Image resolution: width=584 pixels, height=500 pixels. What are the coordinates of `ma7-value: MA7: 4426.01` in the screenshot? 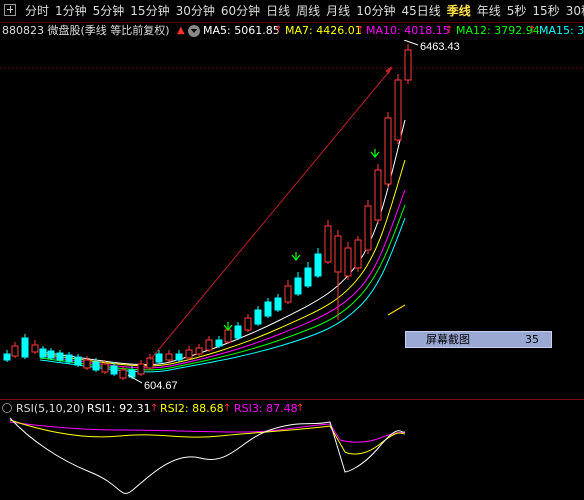 It's located at (323, 30).